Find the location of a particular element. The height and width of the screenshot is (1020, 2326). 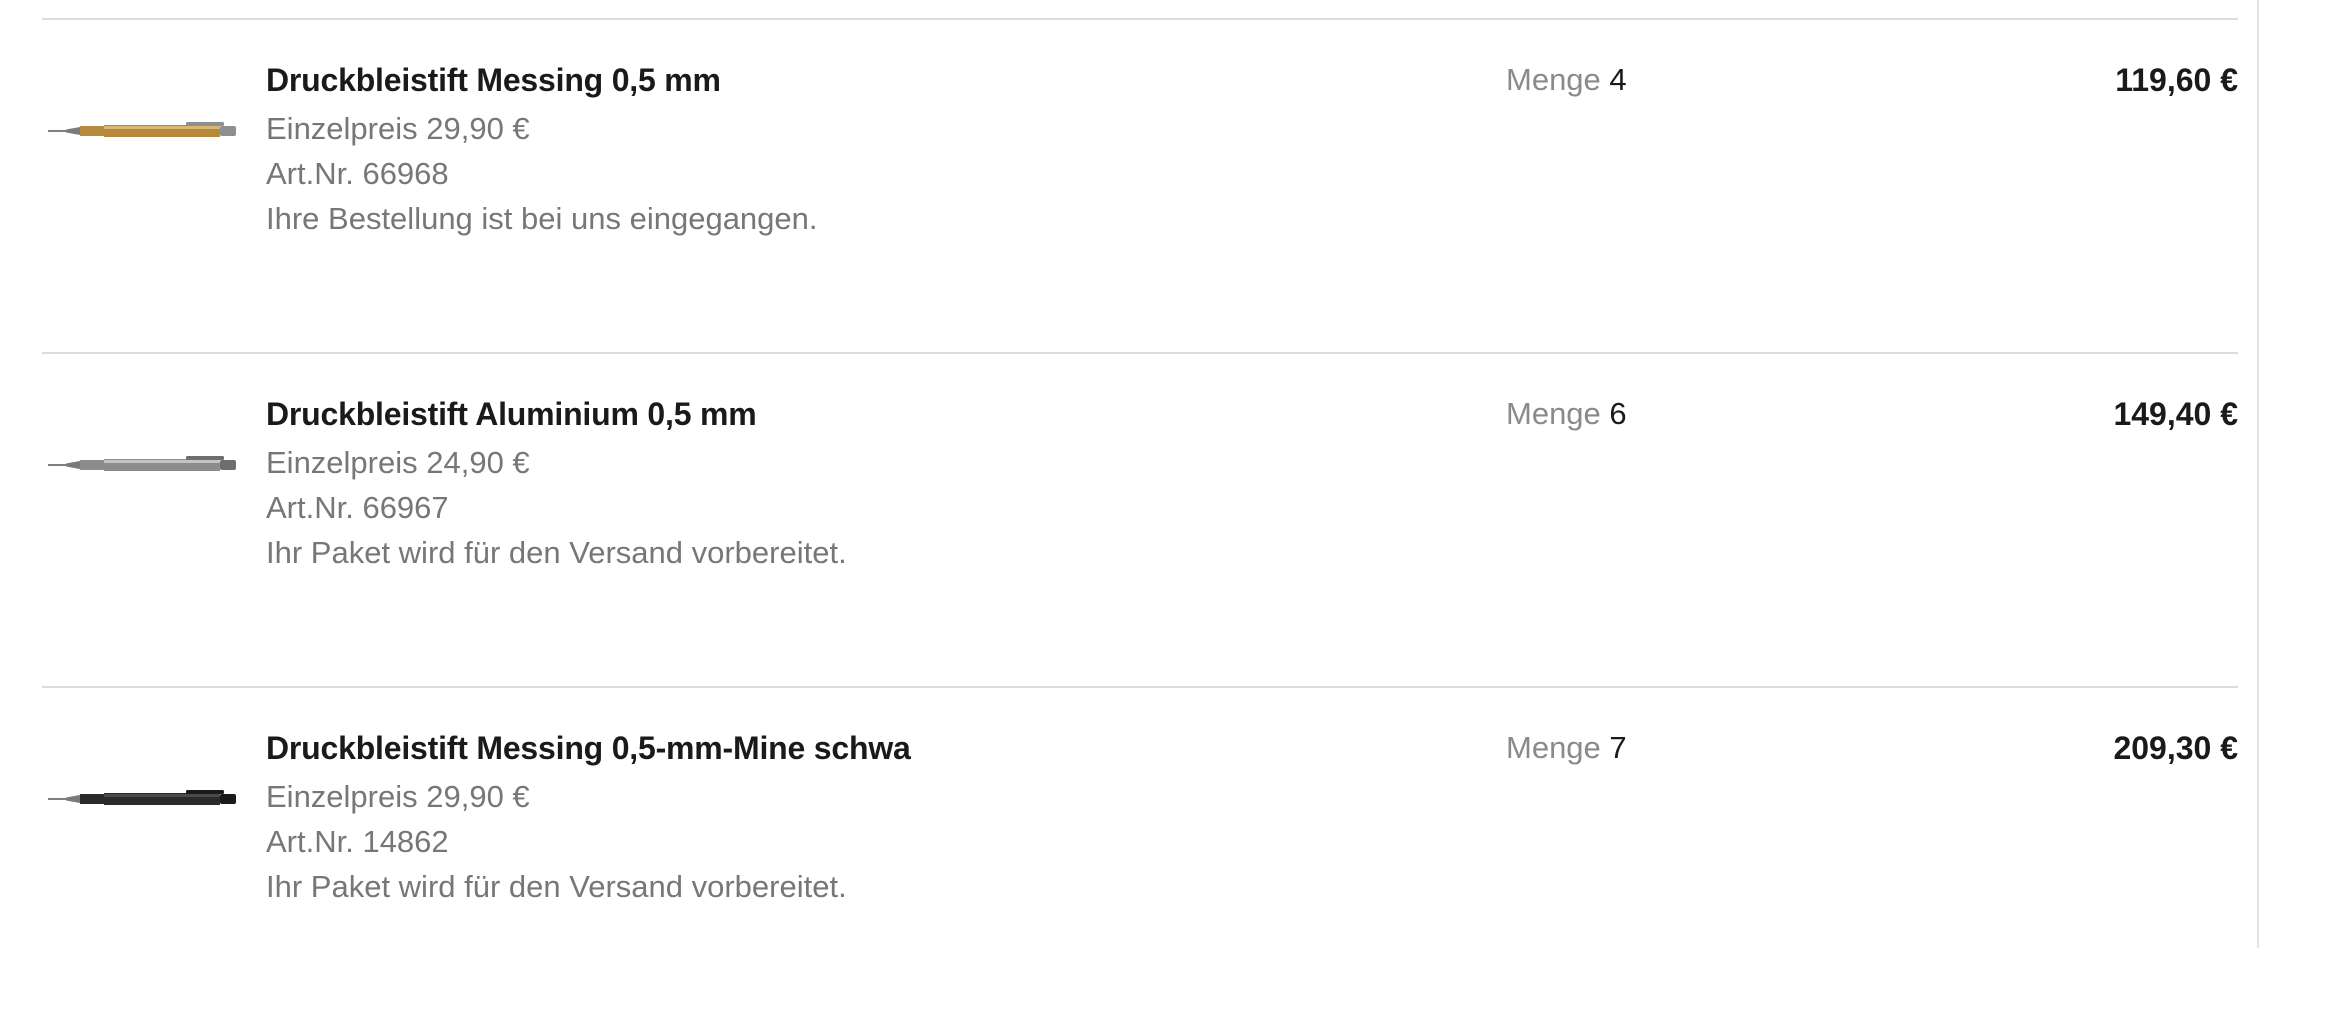

unit-price: Einzelpreis 24,90 € is located at coordinates (398, 462).